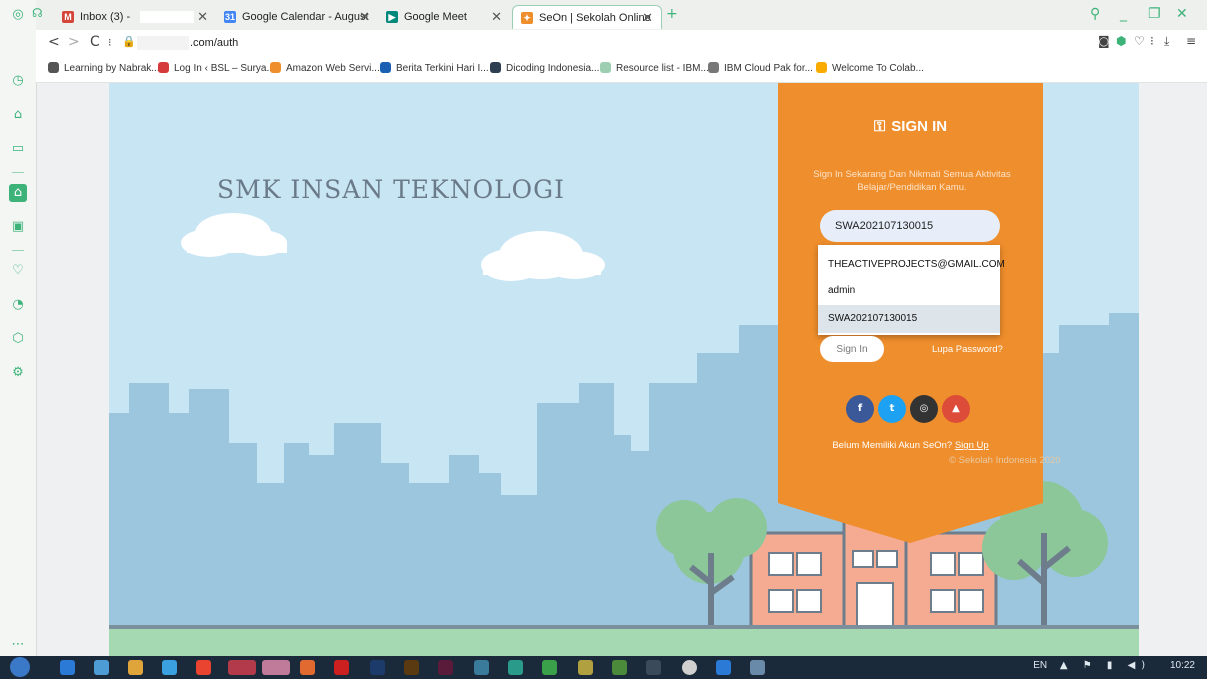  Describe the element at coordinates (1095, 14) in the screenshot. I see `search-icon: ⚲` at that location.